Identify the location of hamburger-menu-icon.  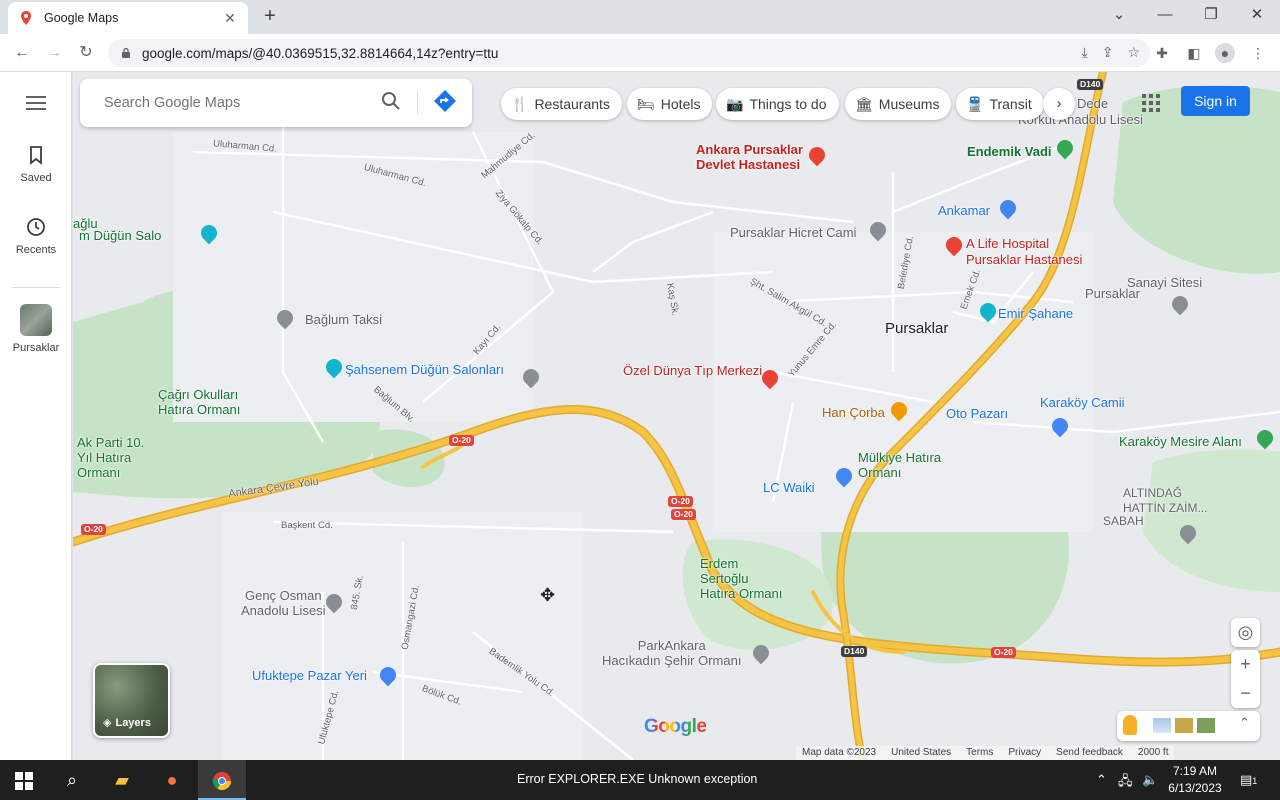
(36, 103).